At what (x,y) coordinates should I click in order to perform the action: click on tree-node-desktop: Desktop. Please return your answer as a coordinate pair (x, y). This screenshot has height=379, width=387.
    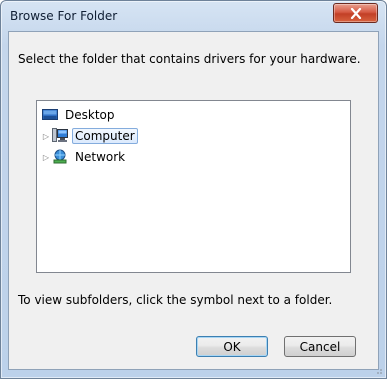
    Looking at the image, I should click on (79, 115).